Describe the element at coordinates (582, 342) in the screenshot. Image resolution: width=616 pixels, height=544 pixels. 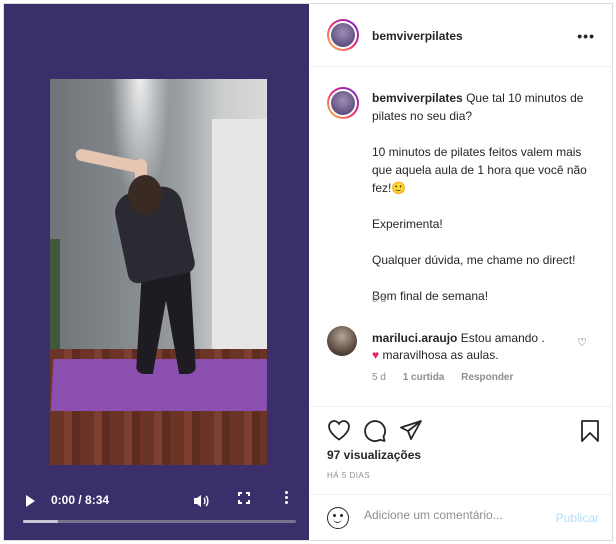
I see `small-heart-icon: ♡` at that location.